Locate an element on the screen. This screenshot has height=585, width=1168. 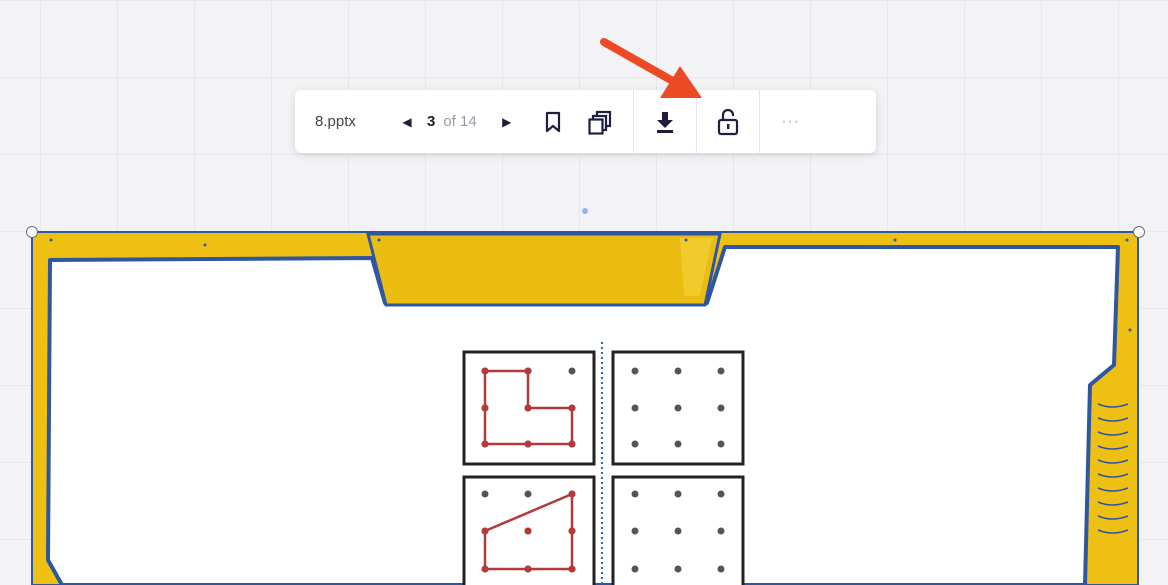
caret-right-icon: ▶ is located at coordinates (507, 121).